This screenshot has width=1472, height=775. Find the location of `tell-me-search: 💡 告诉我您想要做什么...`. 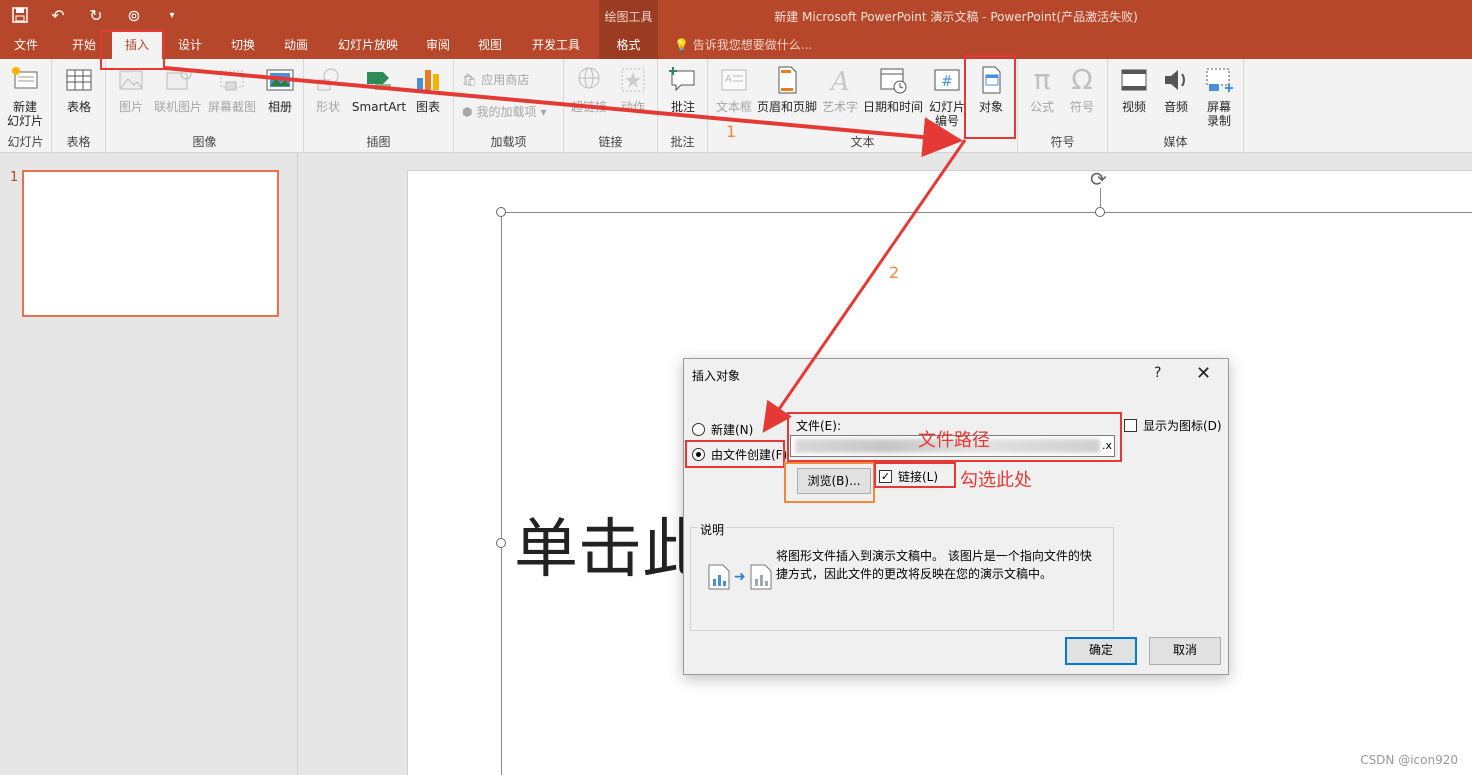

tell-me-search: 💡 告诉我您想要做什么... is located at coordinates (743, 45).